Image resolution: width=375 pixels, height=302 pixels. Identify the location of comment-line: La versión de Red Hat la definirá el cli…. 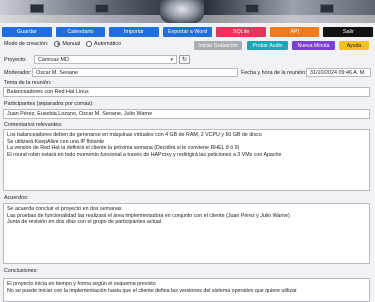
(123, 148).